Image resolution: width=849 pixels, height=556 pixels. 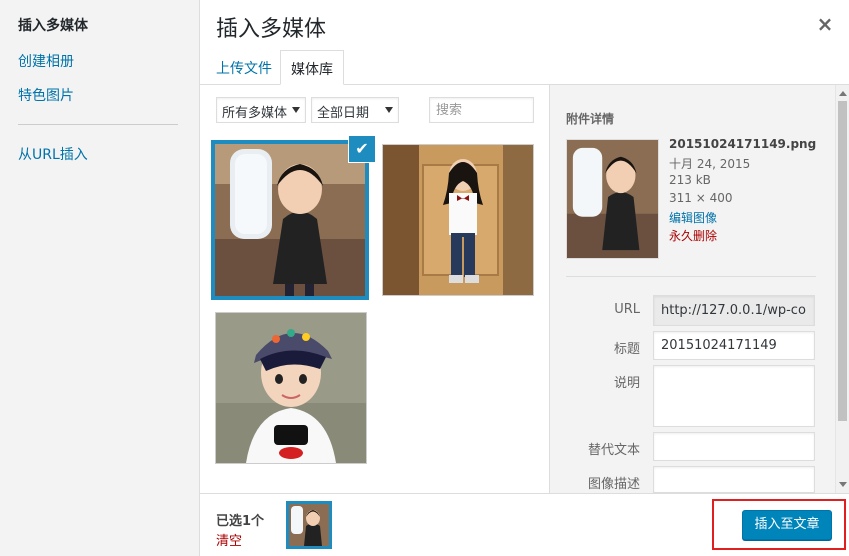 What do you see at coordinates (98, 124) in the screenshot?
I see `menu-separator` at bounding box center [98, 124].